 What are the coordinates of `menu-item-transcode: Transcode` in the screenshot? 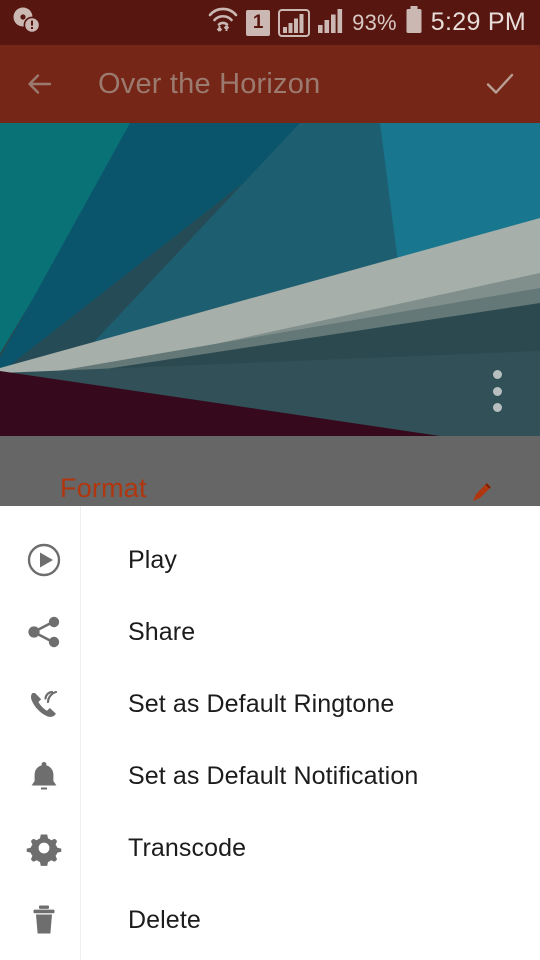 It's located at (270, 848).